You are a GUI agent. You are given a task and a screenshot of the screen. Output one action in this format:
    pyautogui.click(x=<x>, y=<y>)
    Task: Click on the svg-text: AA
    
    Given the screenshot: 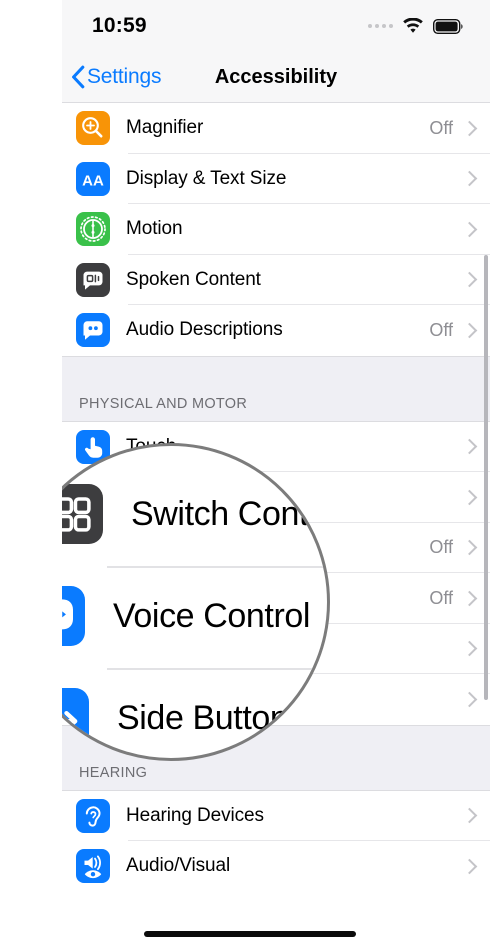 What is the action you would take?
    pyautogui.click(x=93, y=180)
    